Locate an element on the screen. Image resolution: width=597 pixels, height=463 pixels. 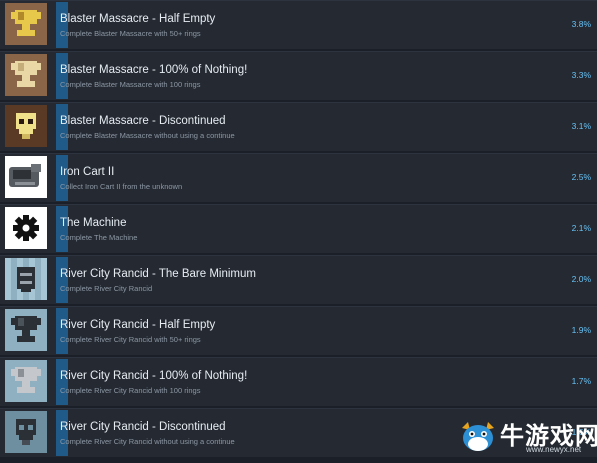
silver-trophy-icon is located at coordinates (26, 381).